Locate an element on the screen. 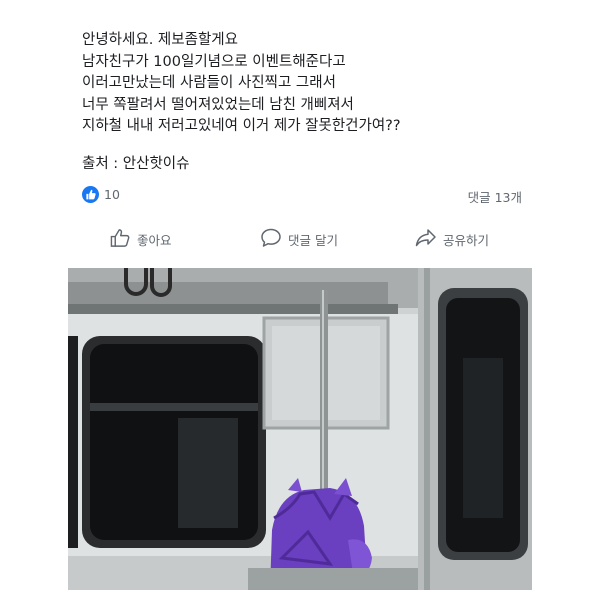 Image resolution: width=600 pixels, height=590 pixels. thumbs-up-outline-icon is located at coordinates (120, 239).